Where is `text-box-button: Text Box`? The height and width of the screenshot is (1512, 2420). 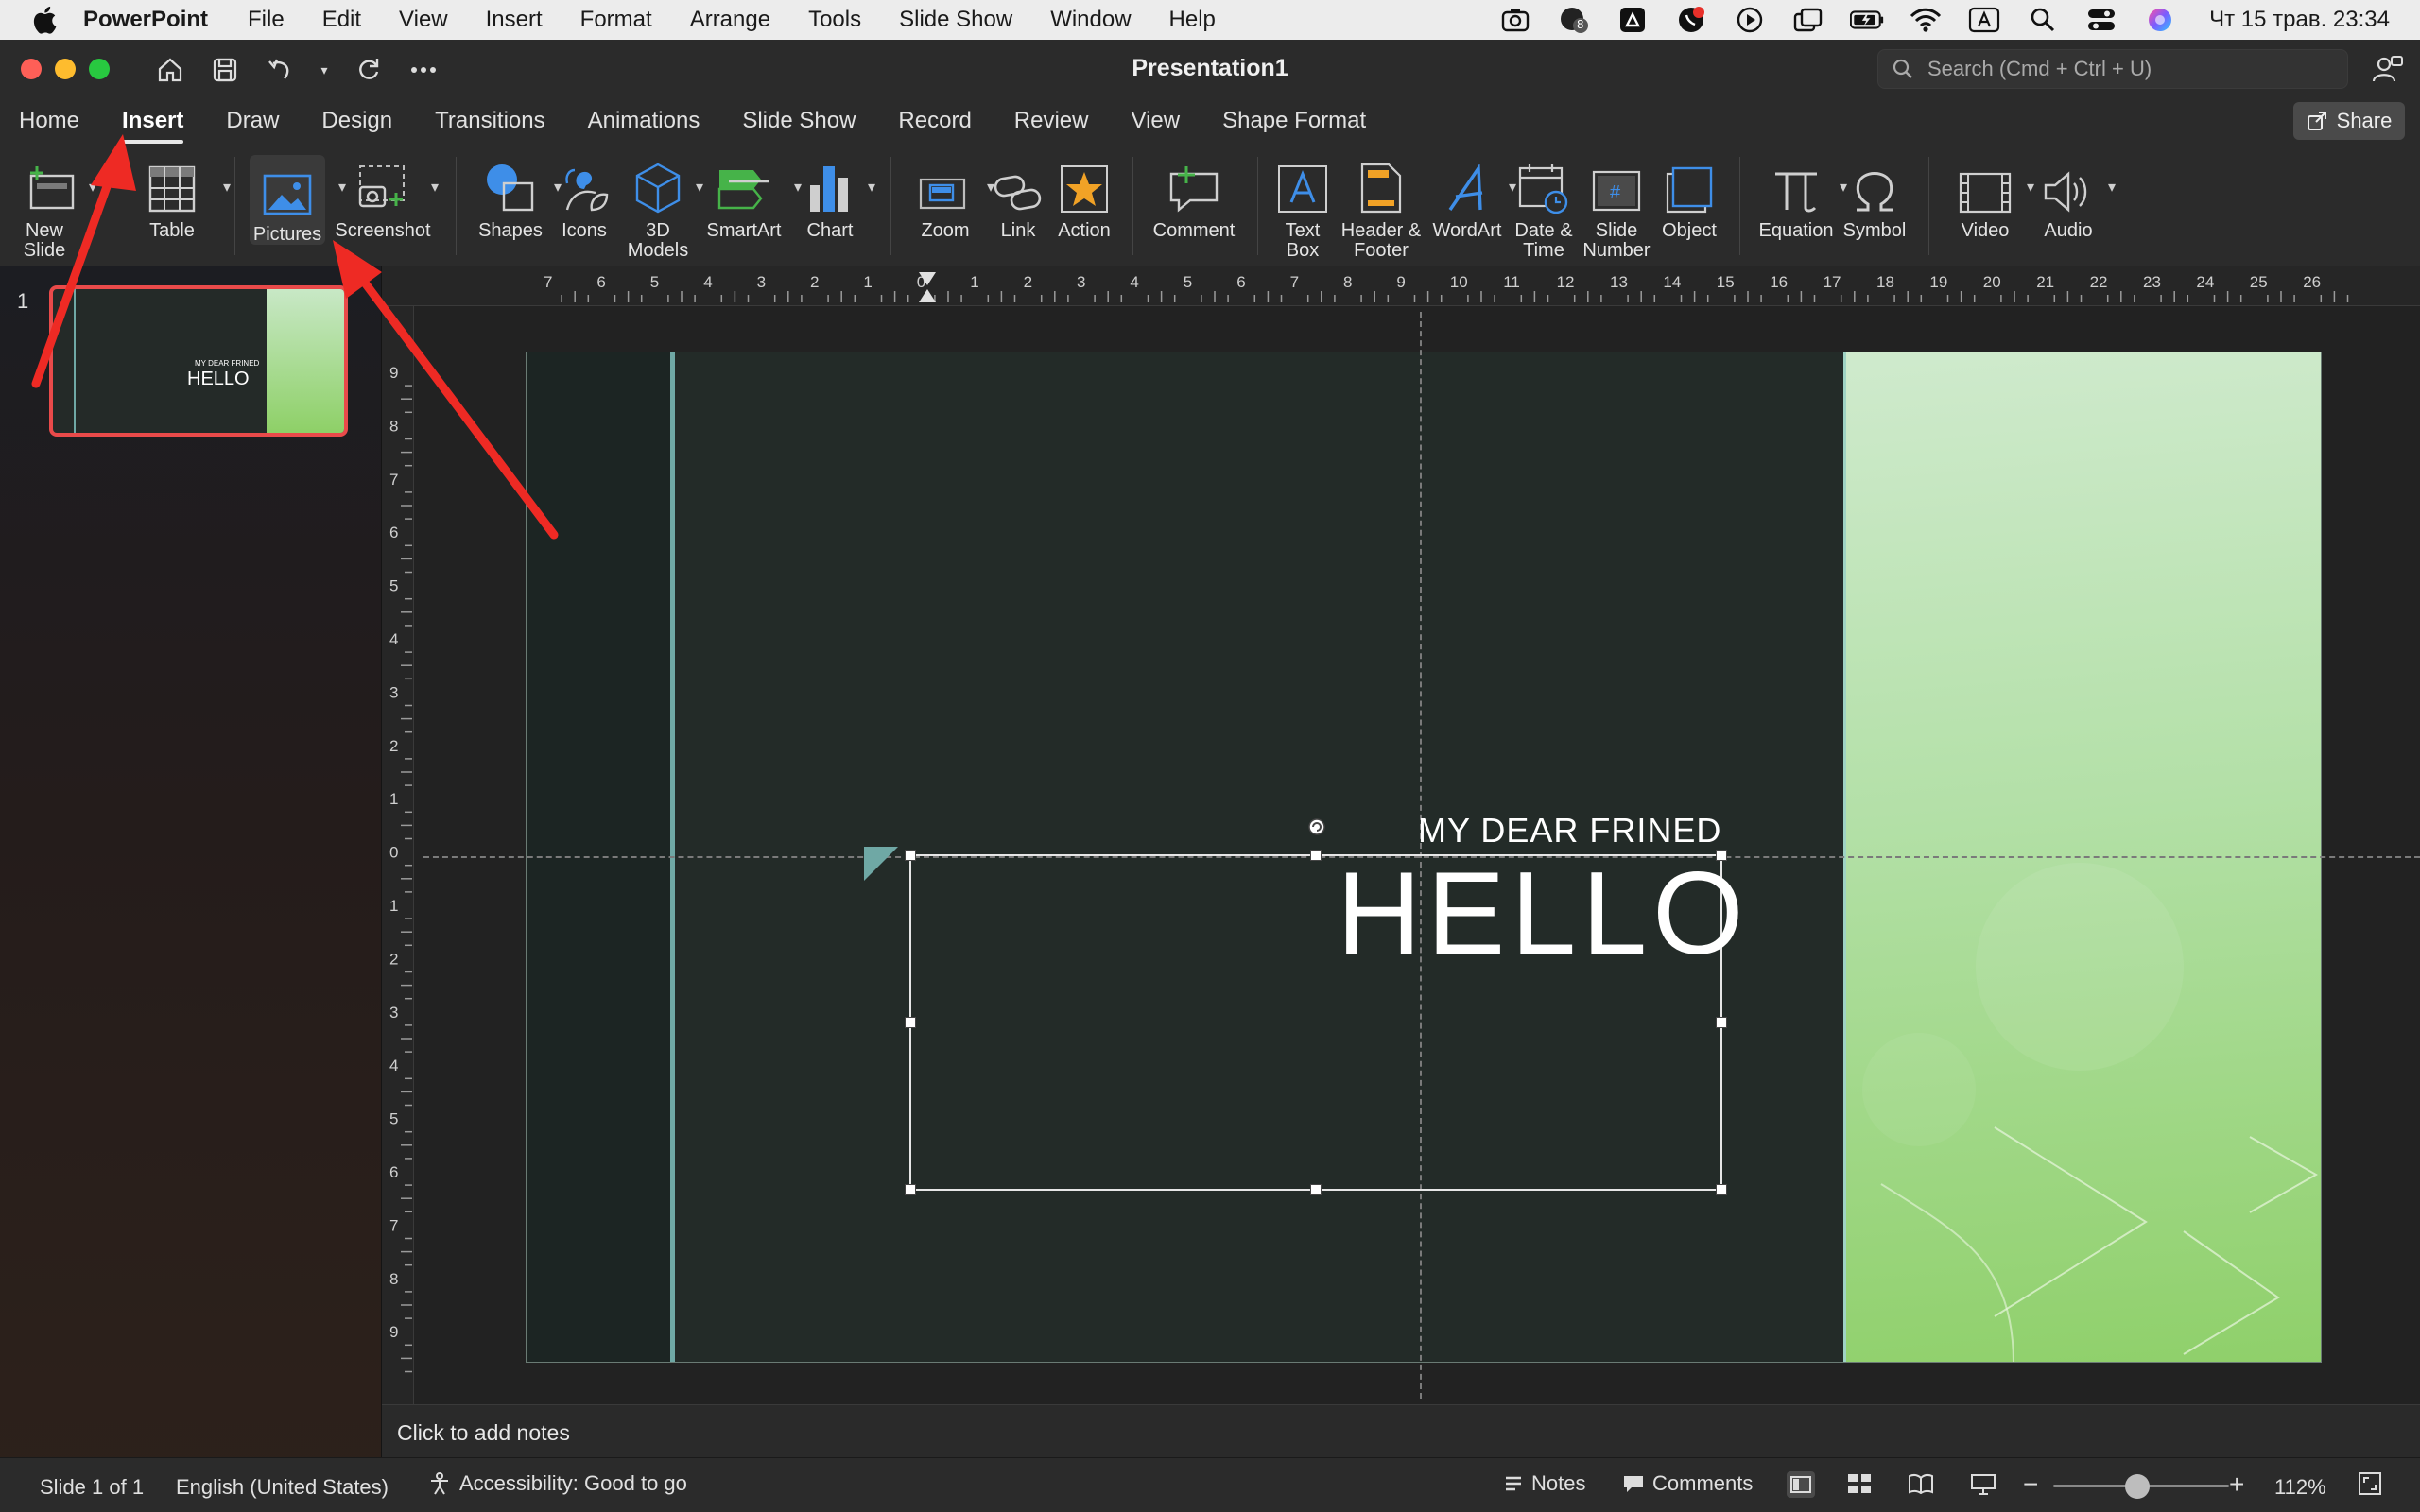
text-box-button: Text Box is located at coordinates (1302, 208).